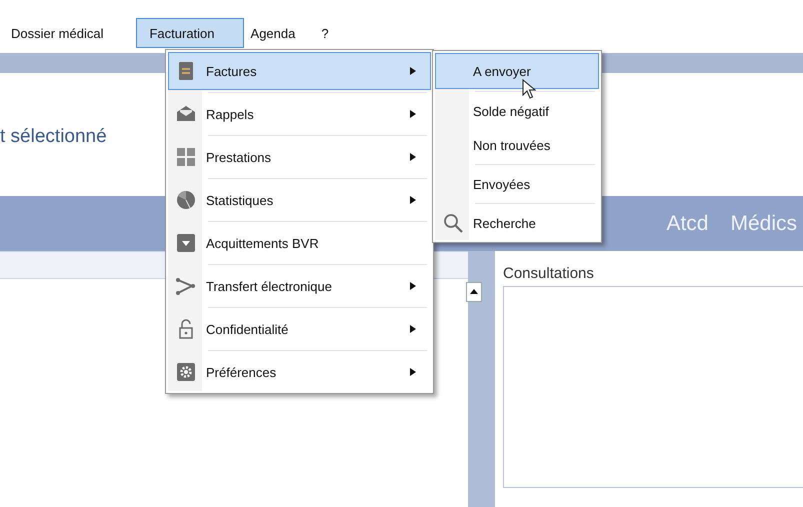 This screenshot has width=803, height=507. What do you see at coordinates (299, 157) in the screenshot?
I see `menu-item: Prestations` at bounding box center [299, 157].